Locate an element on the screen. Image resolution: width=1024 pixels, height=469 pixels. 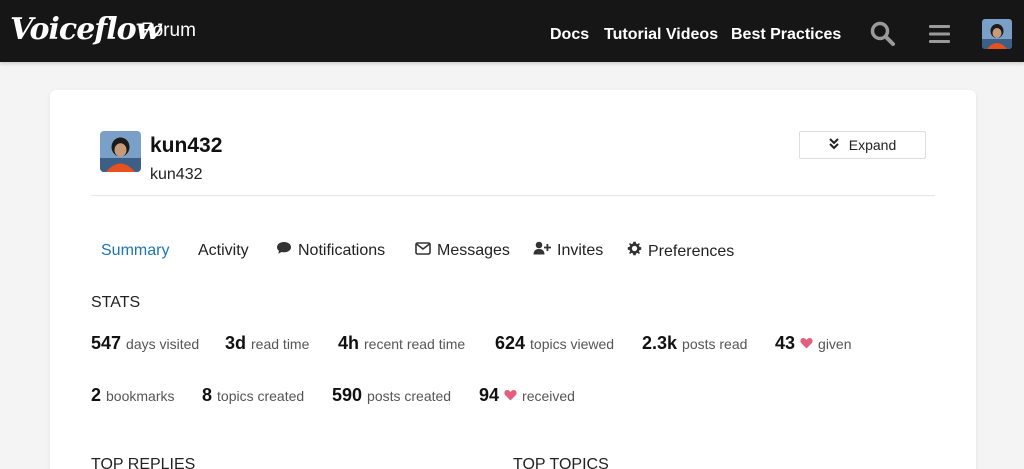
stat-posts-read: 2.3k posts read is located at coordinates (694, 343).